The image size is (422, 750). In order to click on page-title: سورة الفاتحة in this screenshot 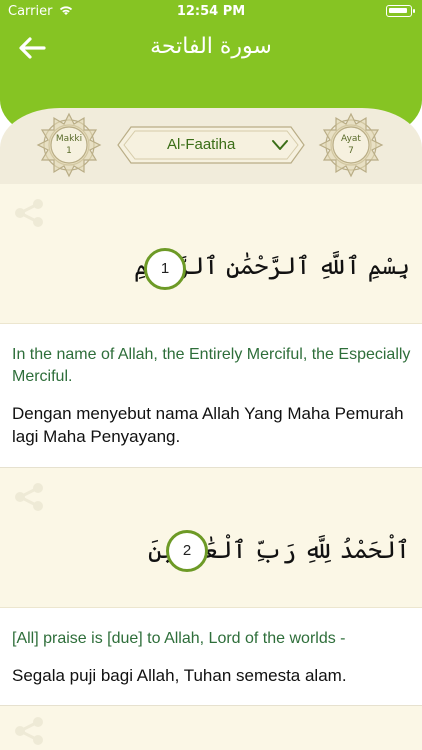, I will do `click(211, 46)`.